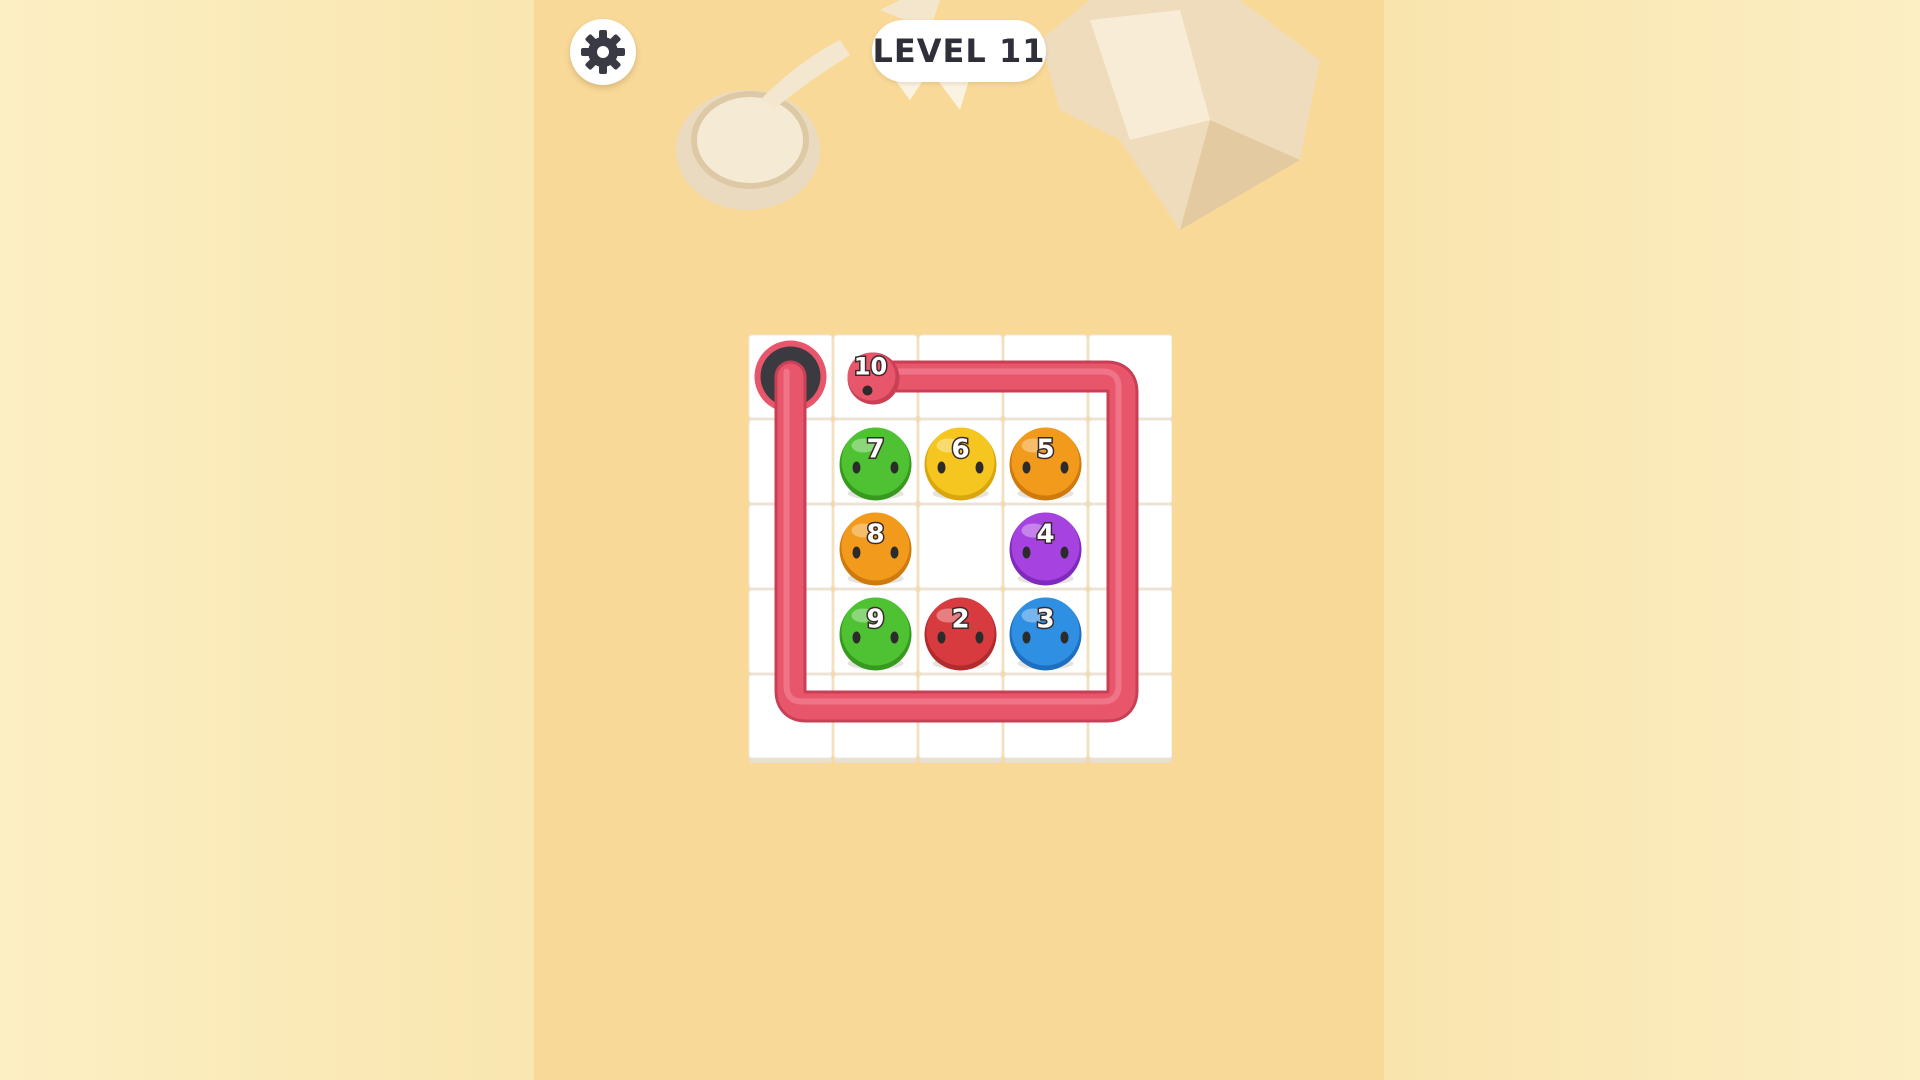  I want to click on snake-head: 10, so click(873, 378).